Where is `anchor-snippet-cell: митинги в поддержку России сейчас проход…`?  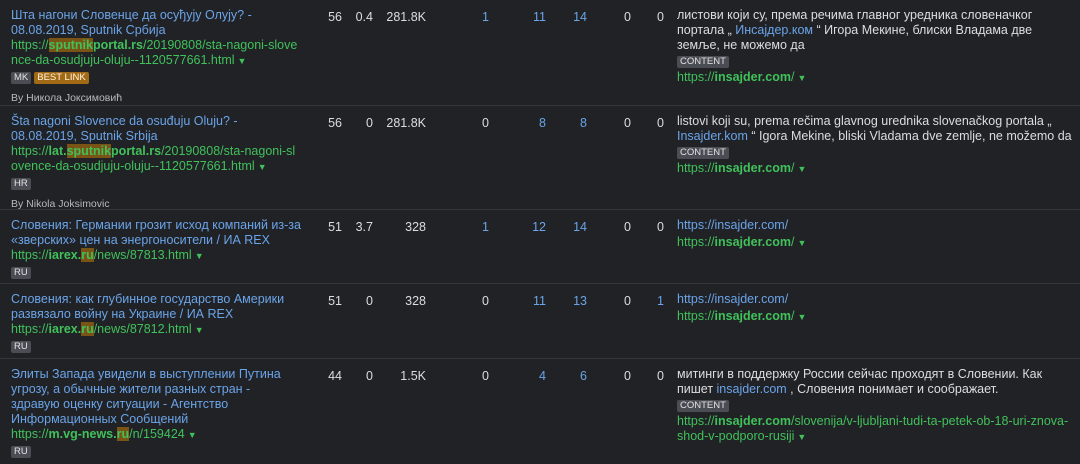 anchor-snippet-cell: митинги в поддержку России сейчас проход… is located at coordinates (874, 406).